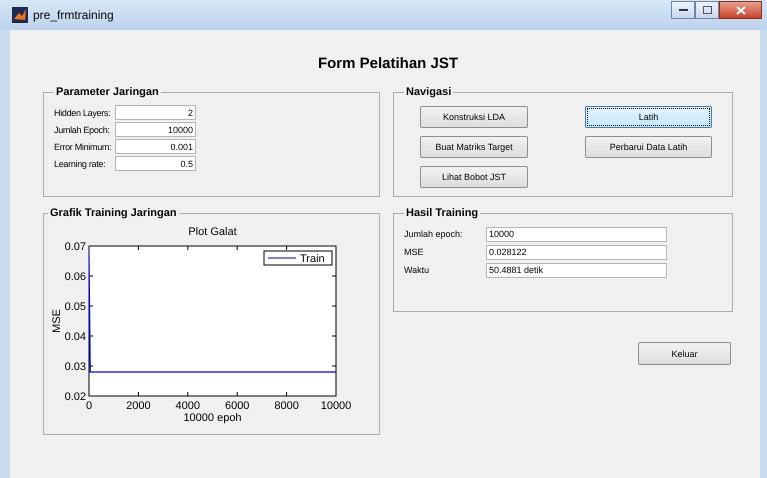 The height and width of the screenshot is (478, 767). I want to click on close-icon, so click(741, 10).